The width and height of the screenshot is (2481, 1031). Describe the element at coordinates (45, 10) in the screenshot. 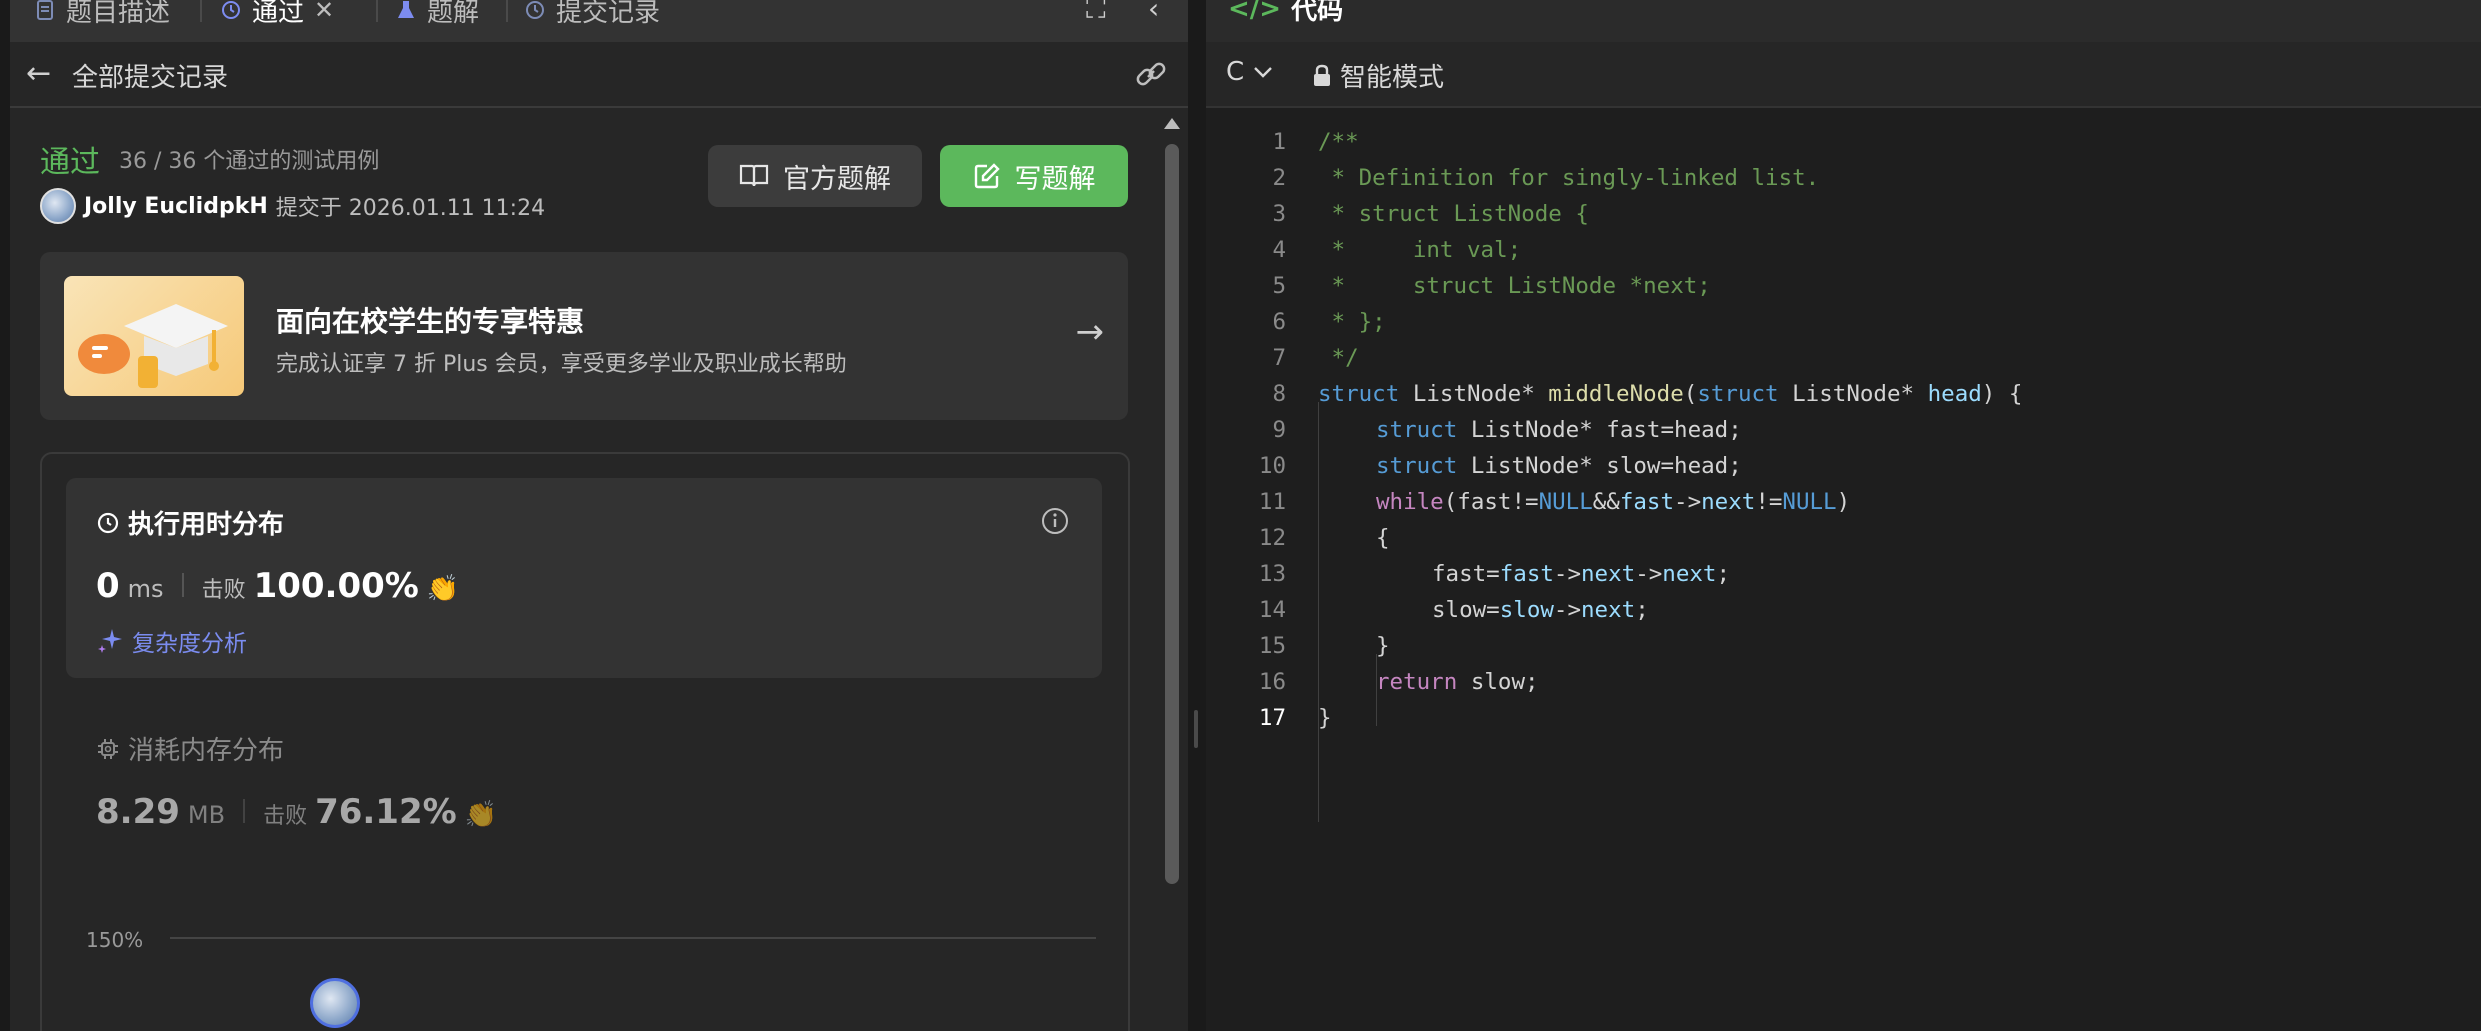

I see `document-icon` at that location.